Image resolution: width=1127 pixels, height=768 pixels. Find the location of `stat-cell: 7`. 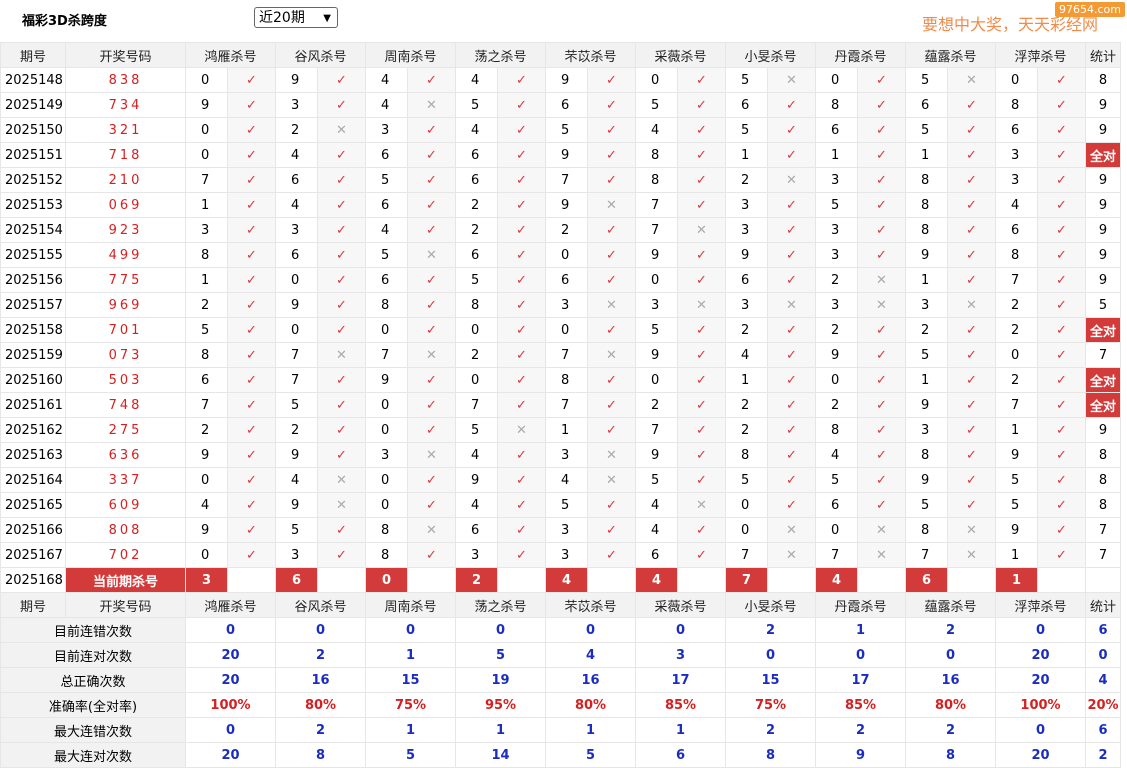

stat-cell: 7 is located at coordinates (1103, 530).